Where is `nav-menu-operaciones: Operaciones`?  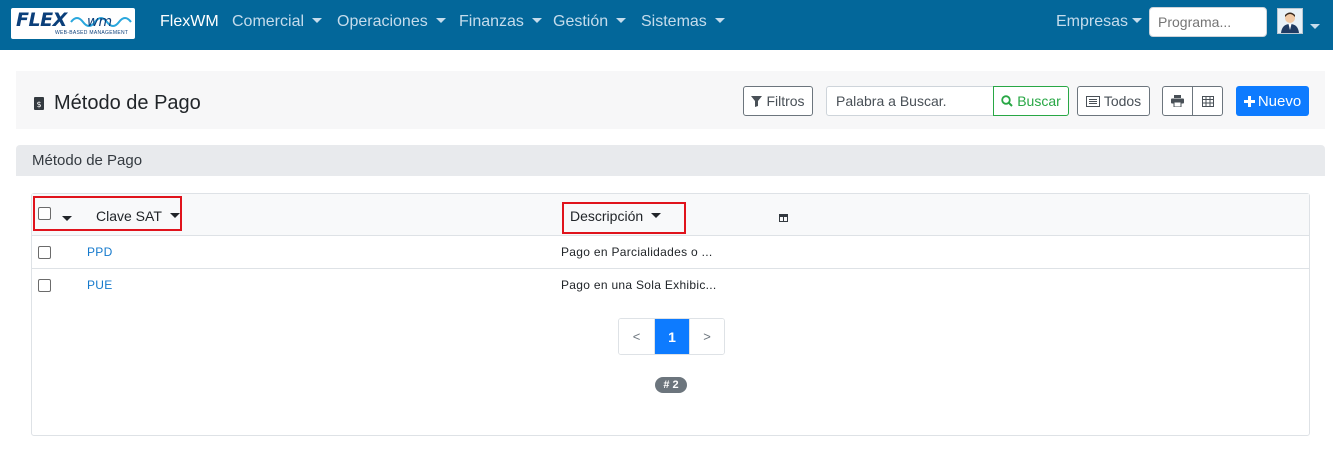 nav-menu-operaciones: Operaciones is located at coordinates (391, 22).